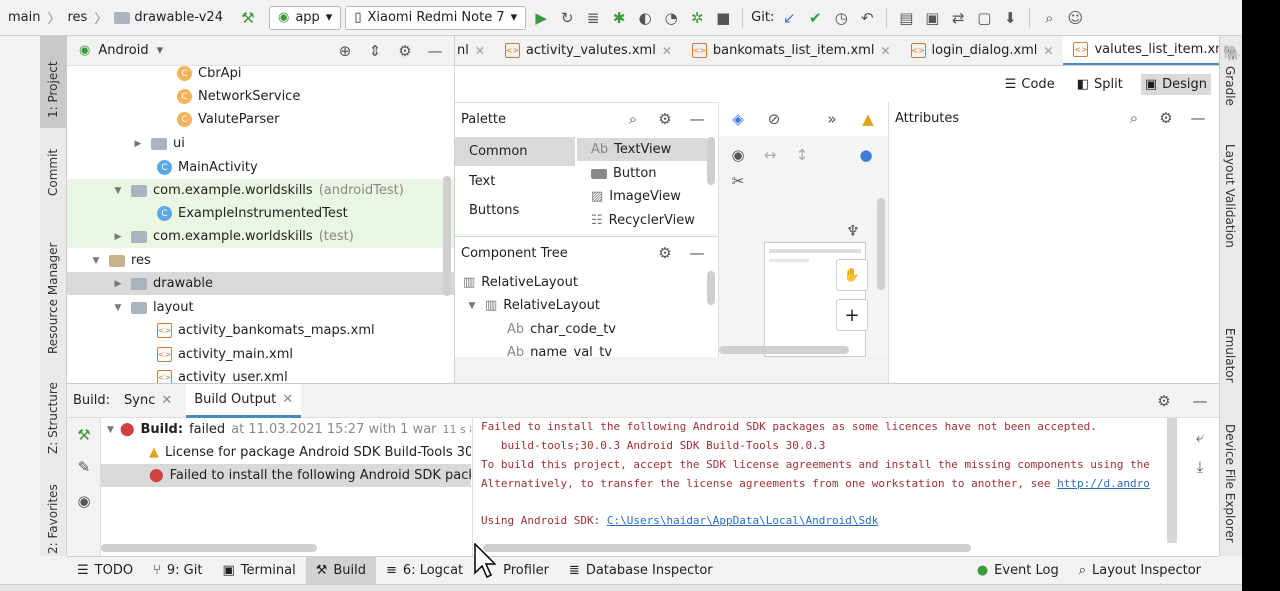 This screenshot has width=1280, height=591. Describe the element at coordinates (260, 236) in the screenshot. I see `tree-item: ▶ com.example.worldskills (test)` at that location.